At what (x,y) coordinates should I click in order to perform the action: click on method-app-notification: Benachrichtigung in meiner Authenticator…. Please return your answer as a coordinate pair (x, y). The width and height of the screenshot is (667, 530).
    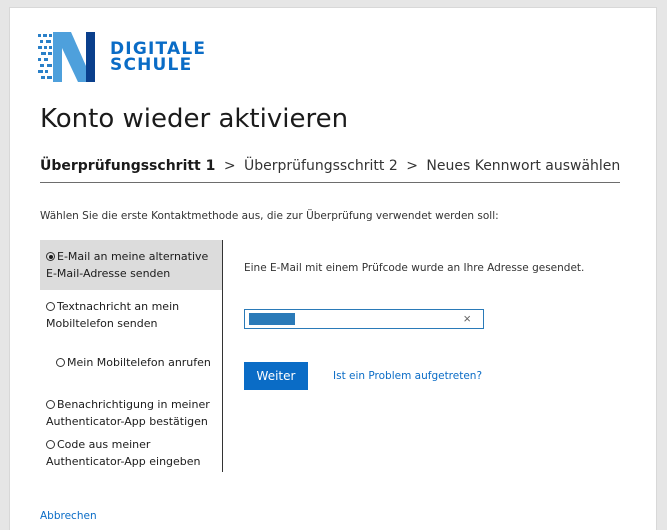
    Looking at the image, I should click on (134, 413).